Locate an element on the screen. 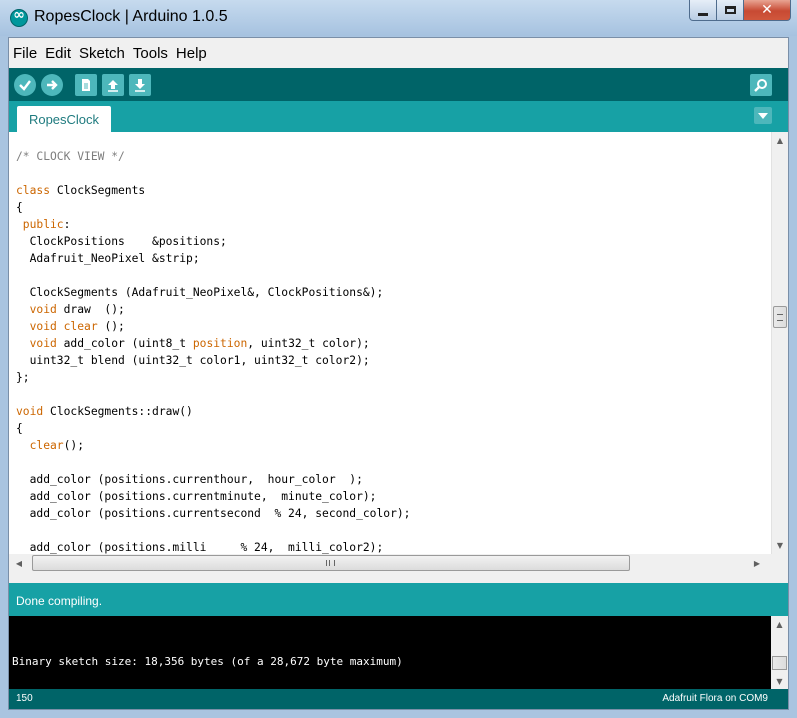 This screenshot has width=797, height=718. menu-edit: Edit is located at coordinates (58, 53).